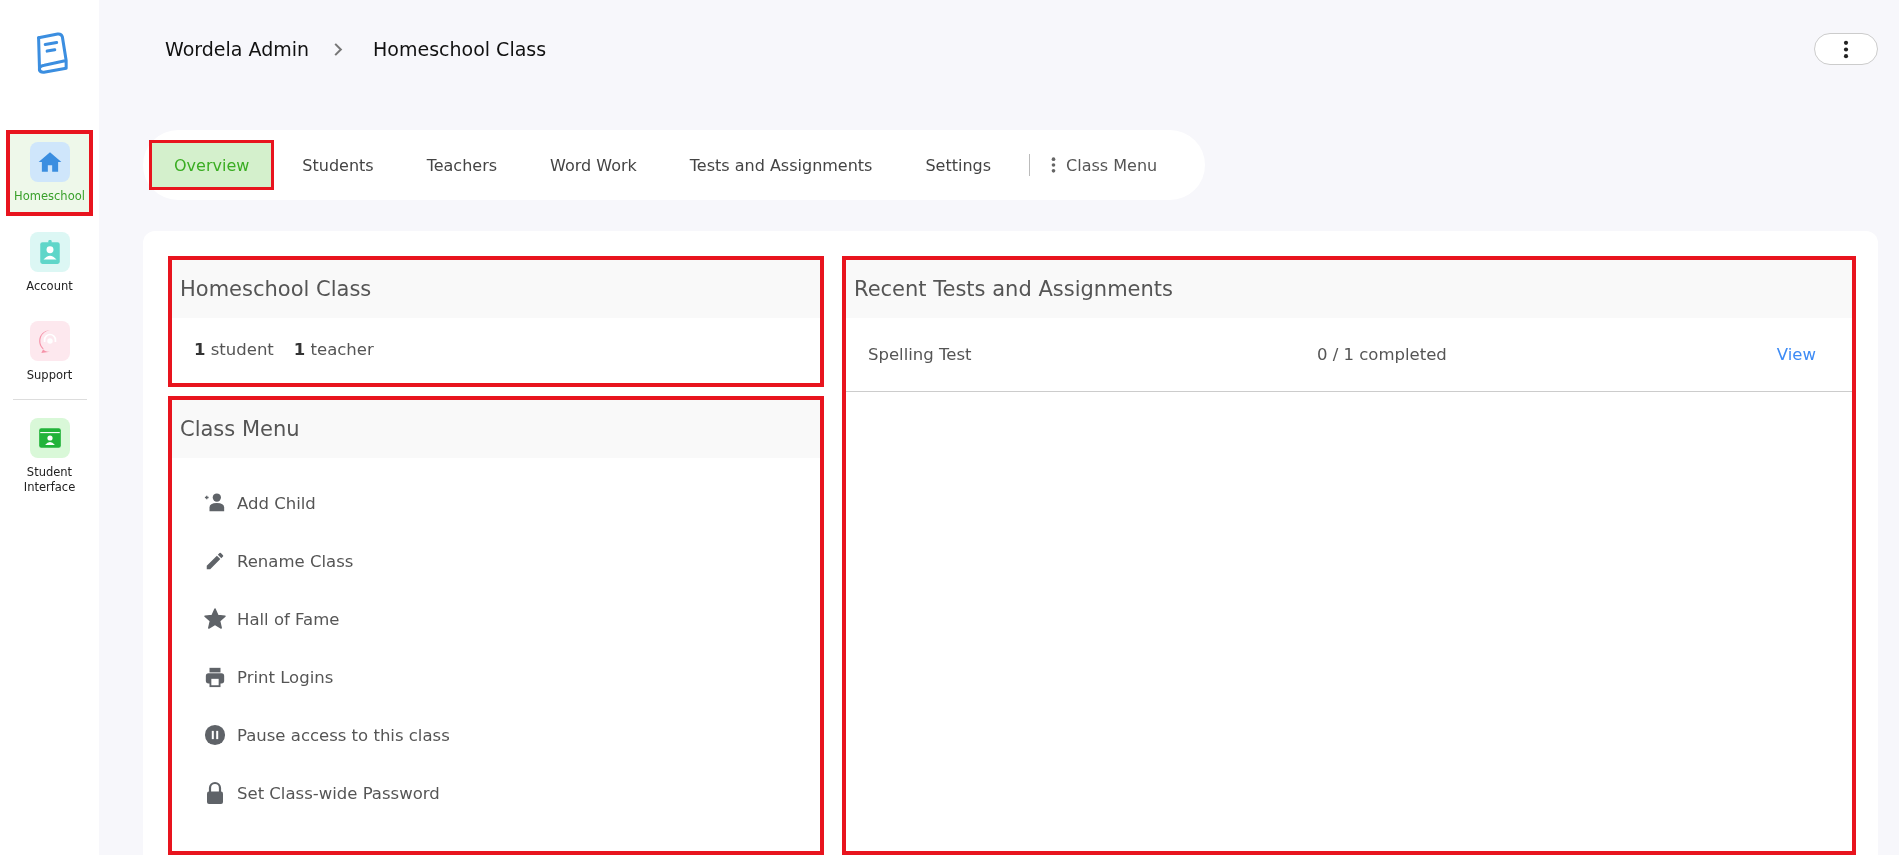 This screenshot has height=855, width=1899. What do you see at coordinates (1104, 165) in the screenshot?
I see `class-menu-tab: Class Menu` at bounding box center [1104, 165].